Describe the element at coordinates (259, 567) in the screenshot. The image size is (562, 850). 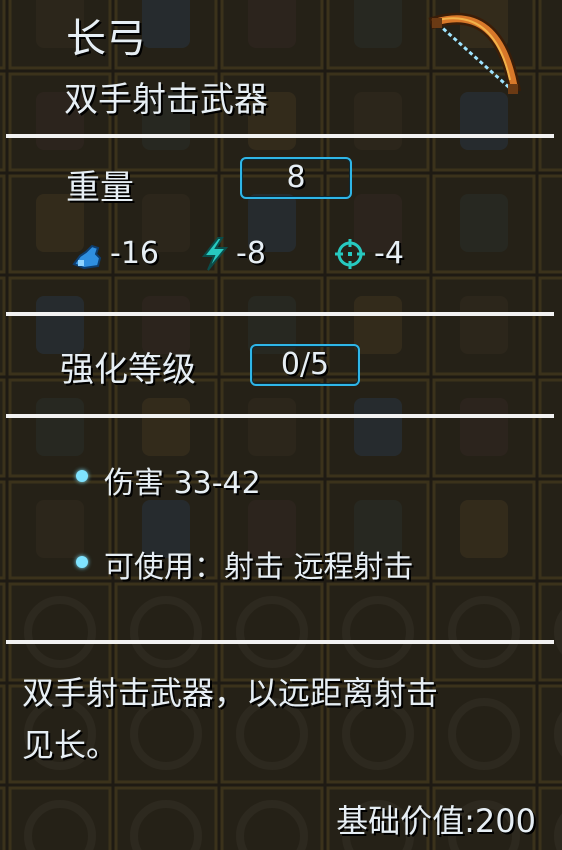
I see `stat-usable-skills: 可使用：射击 远程射击` at that location.